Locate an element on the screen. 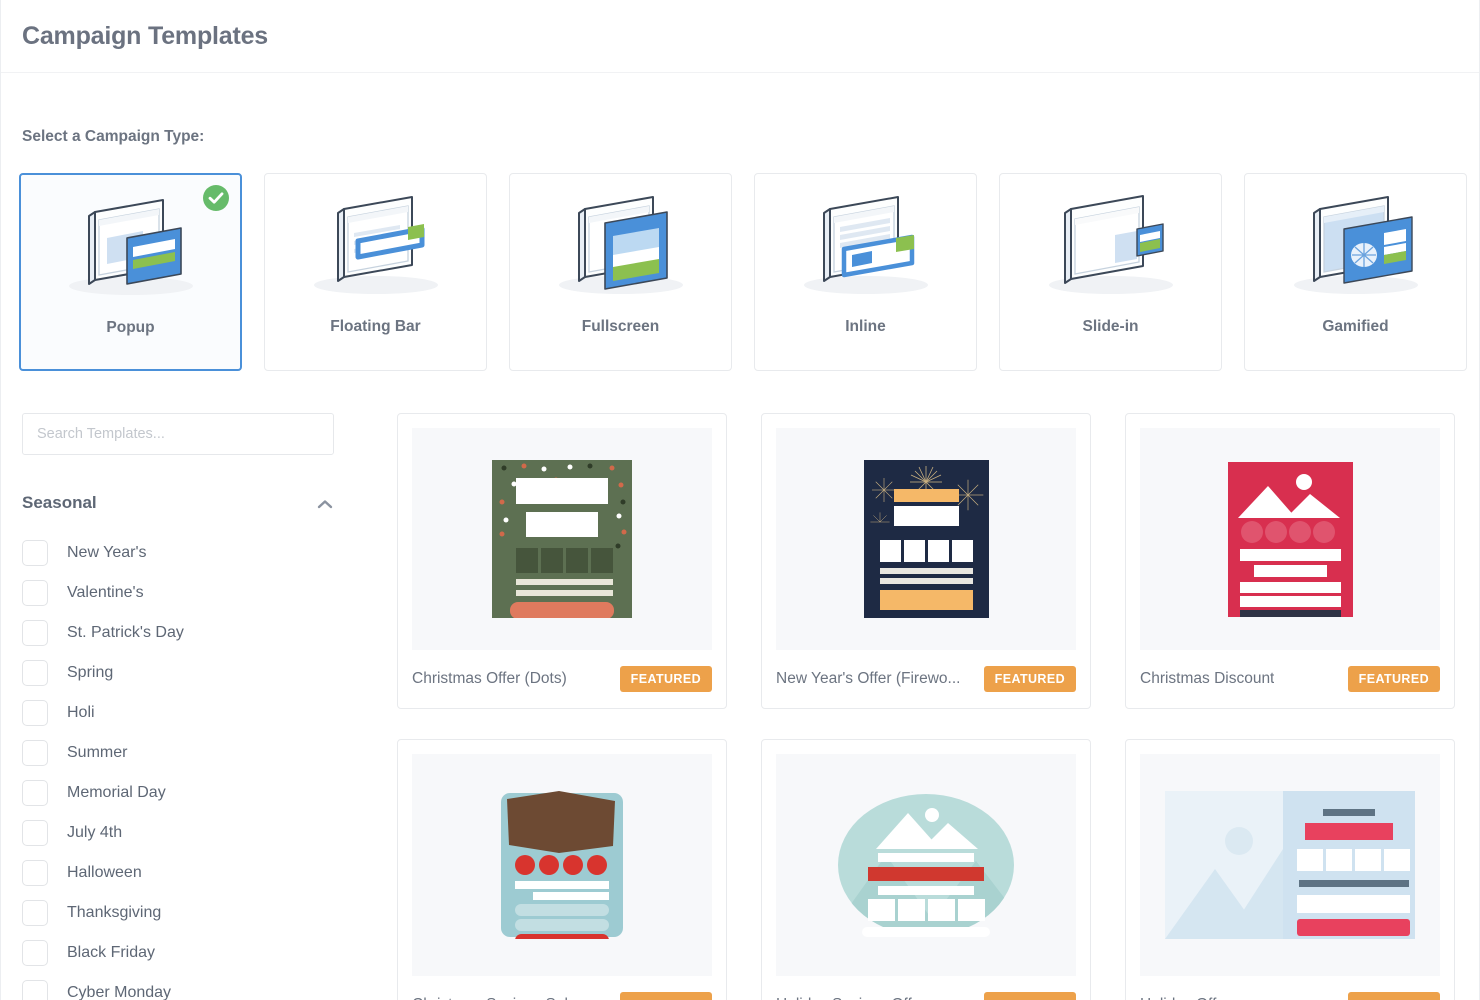 This screenshot has width=1480, height=1000. template-card: Christmas Savings Sale FEATURED is located at coordinates (562, 869).